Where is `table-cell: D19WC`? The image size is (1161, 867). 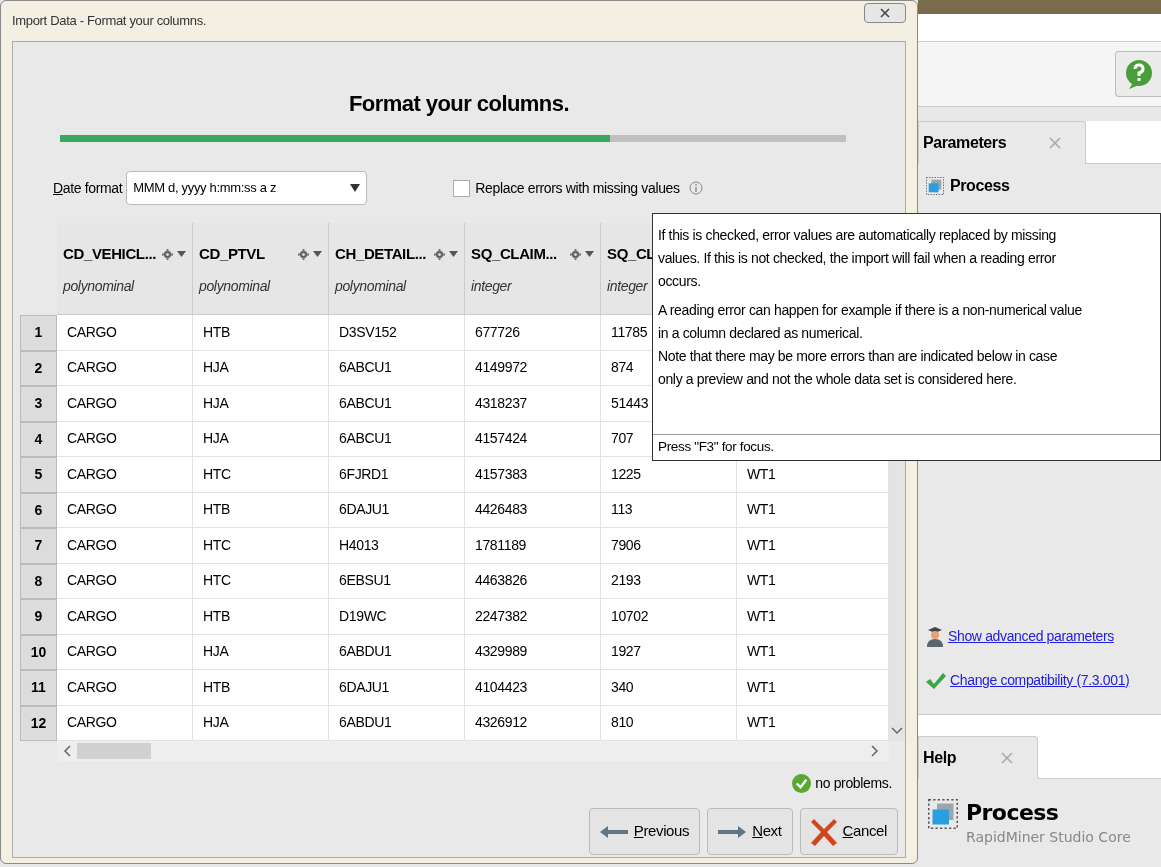 table-cell: D19WC is located at coordinates (397, 617).